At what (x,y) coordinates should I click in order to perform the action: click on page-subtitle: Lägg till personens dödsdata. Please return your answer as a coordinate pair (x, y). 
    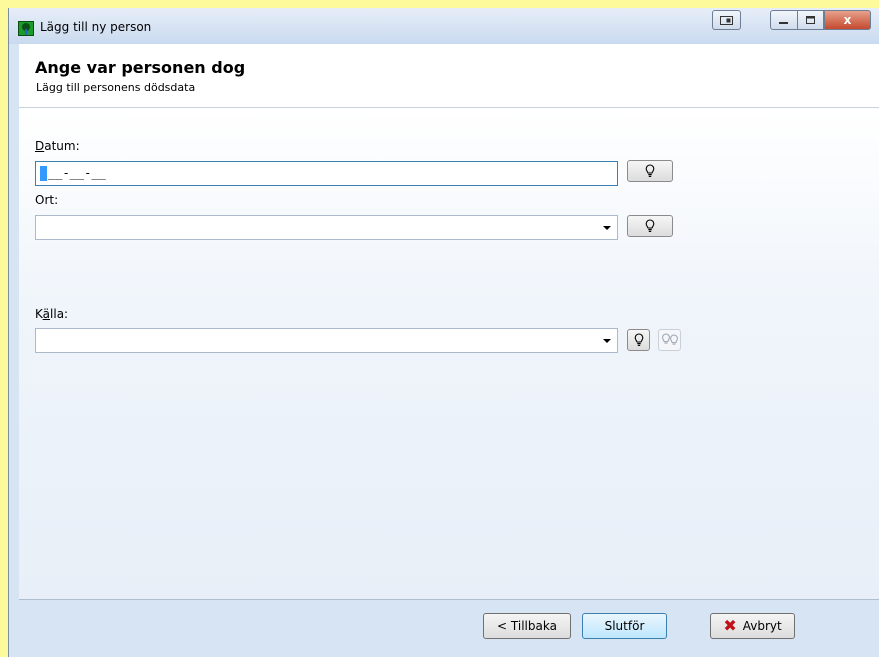
    Looking at the image, I should click on (116, 87).